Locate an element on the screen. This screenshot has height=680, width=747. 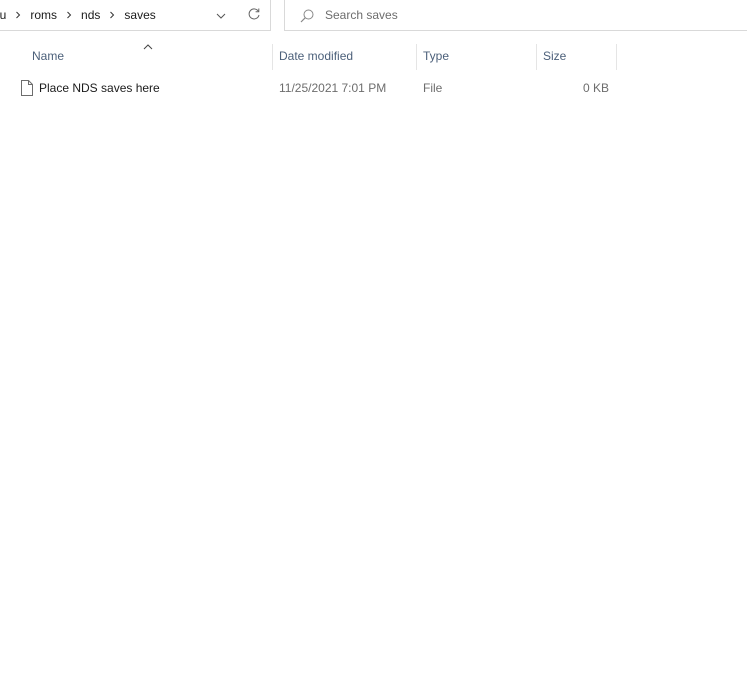
chevron-down-icon is located at coordinates (221, 15).